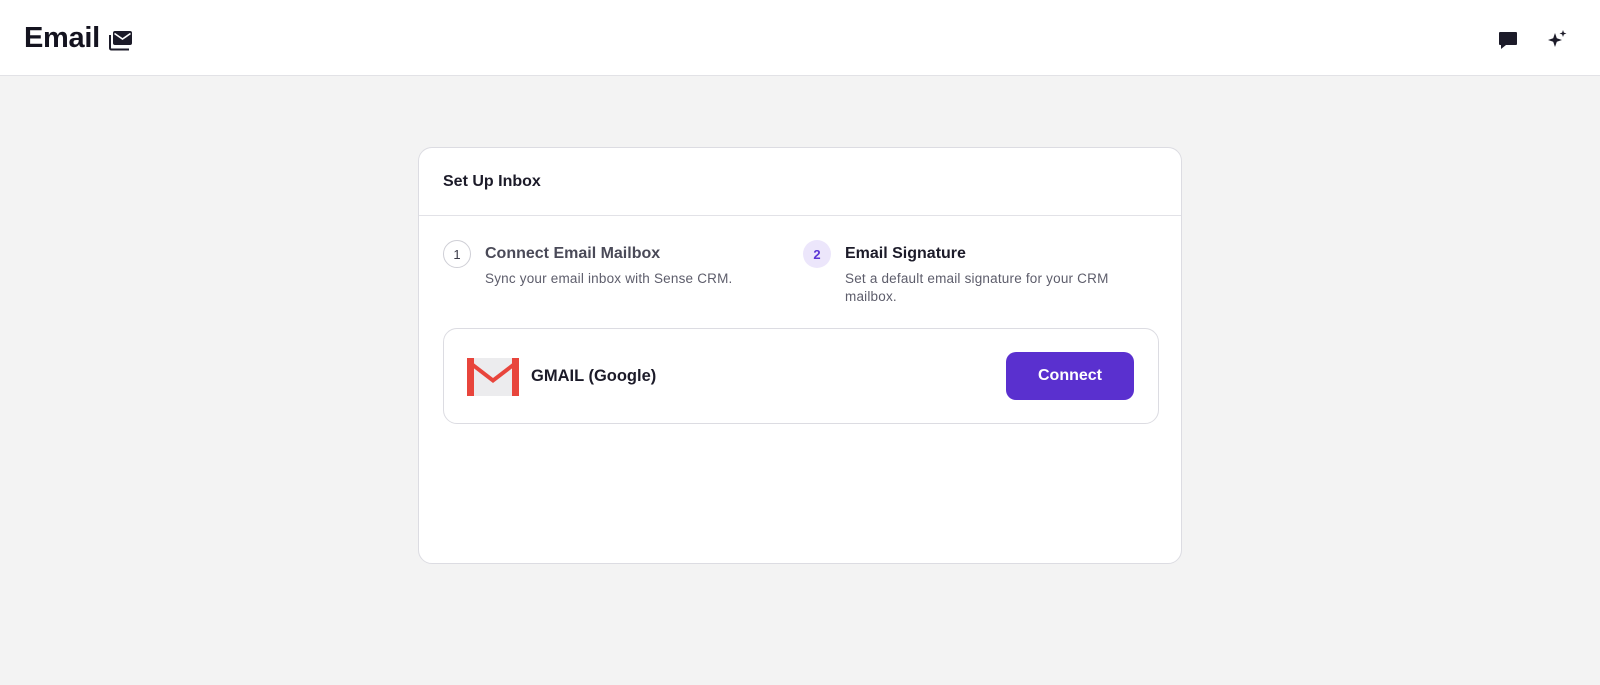  What do you see at coordinates (120, 41) in the screenshot?
I see `envelope-stack-icon` at bounding box center [120, 41].